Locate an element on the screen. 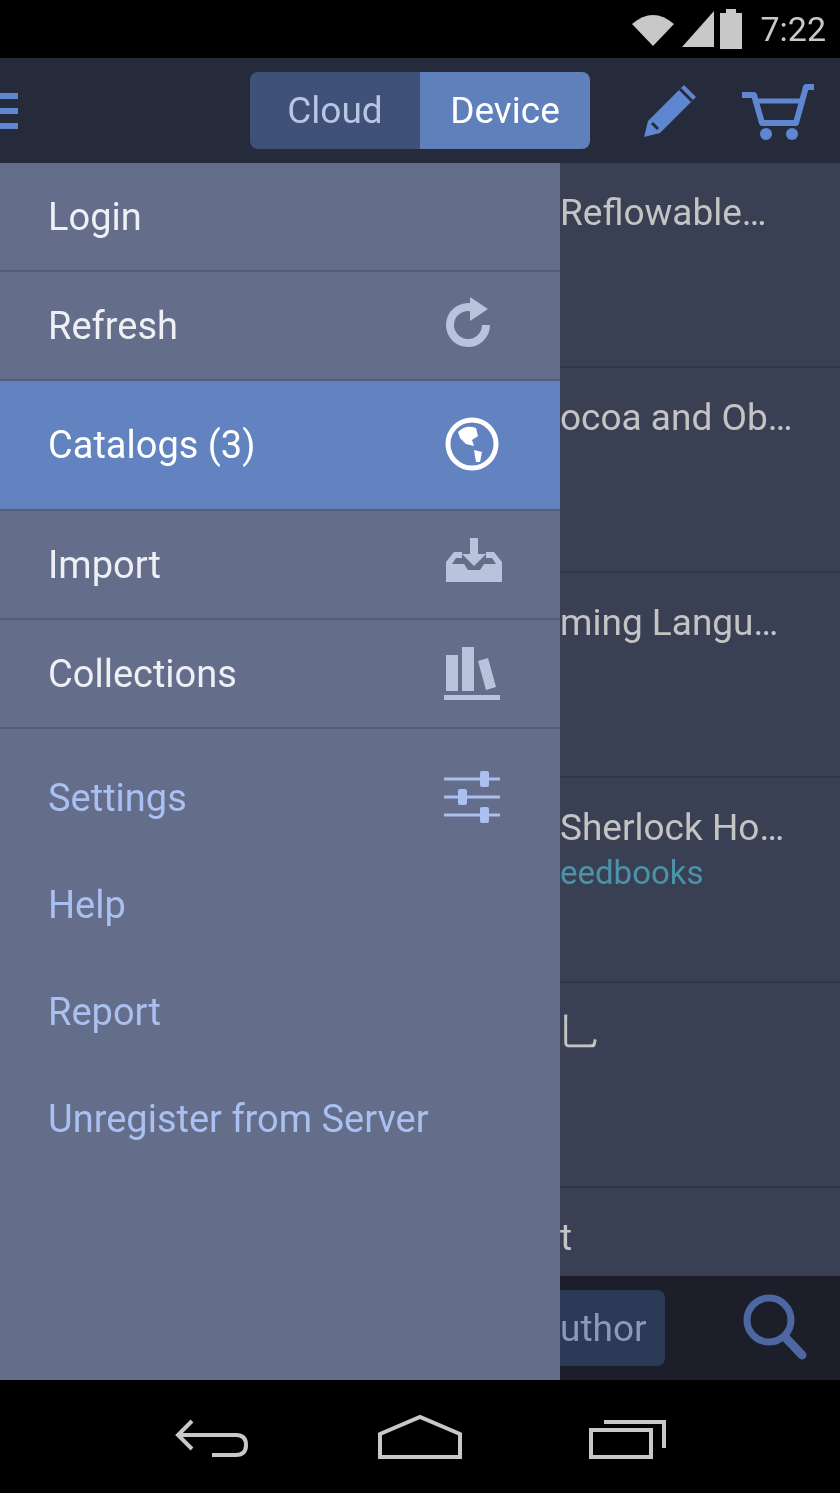  clock-time: 7:22 is located at coordinates (793, 29).